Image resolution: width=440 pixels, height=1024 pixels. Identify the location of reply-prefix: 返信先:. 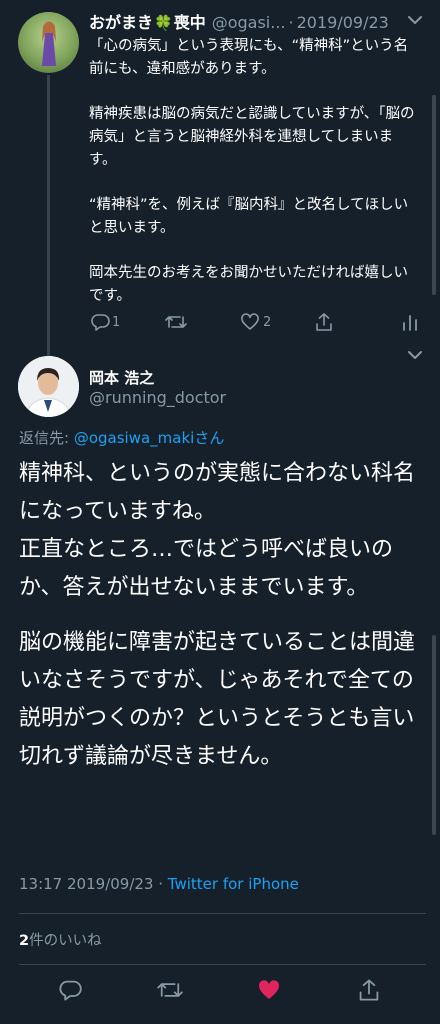
(46, 438).